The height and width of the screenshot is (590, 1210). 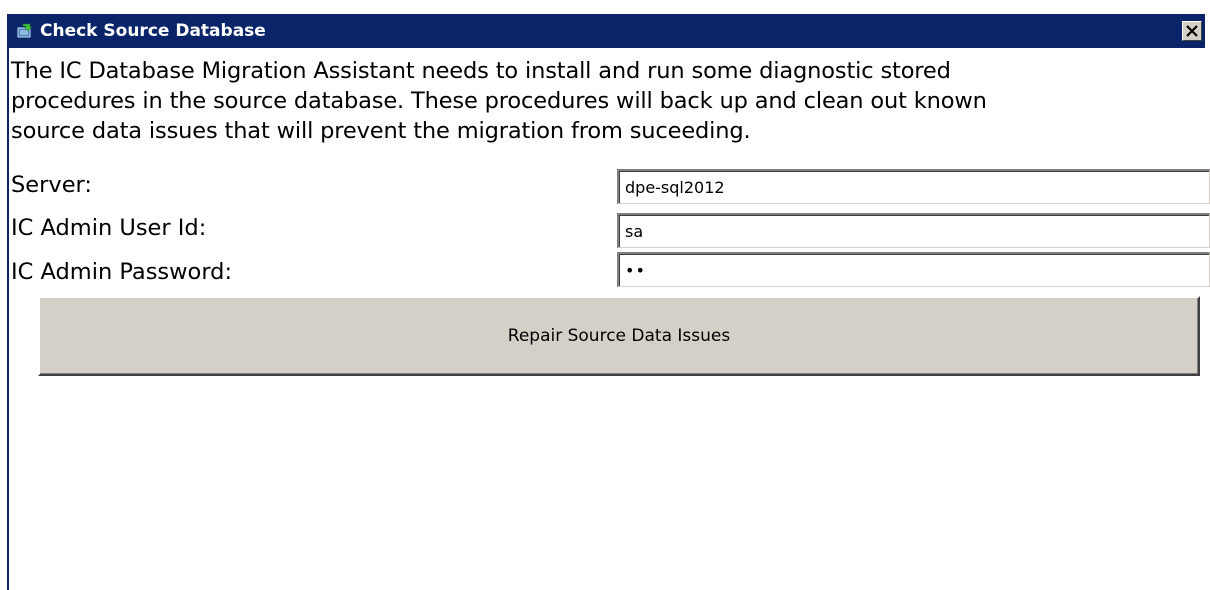 I want to click on server-label: Server:, so click(x=51, y=185).